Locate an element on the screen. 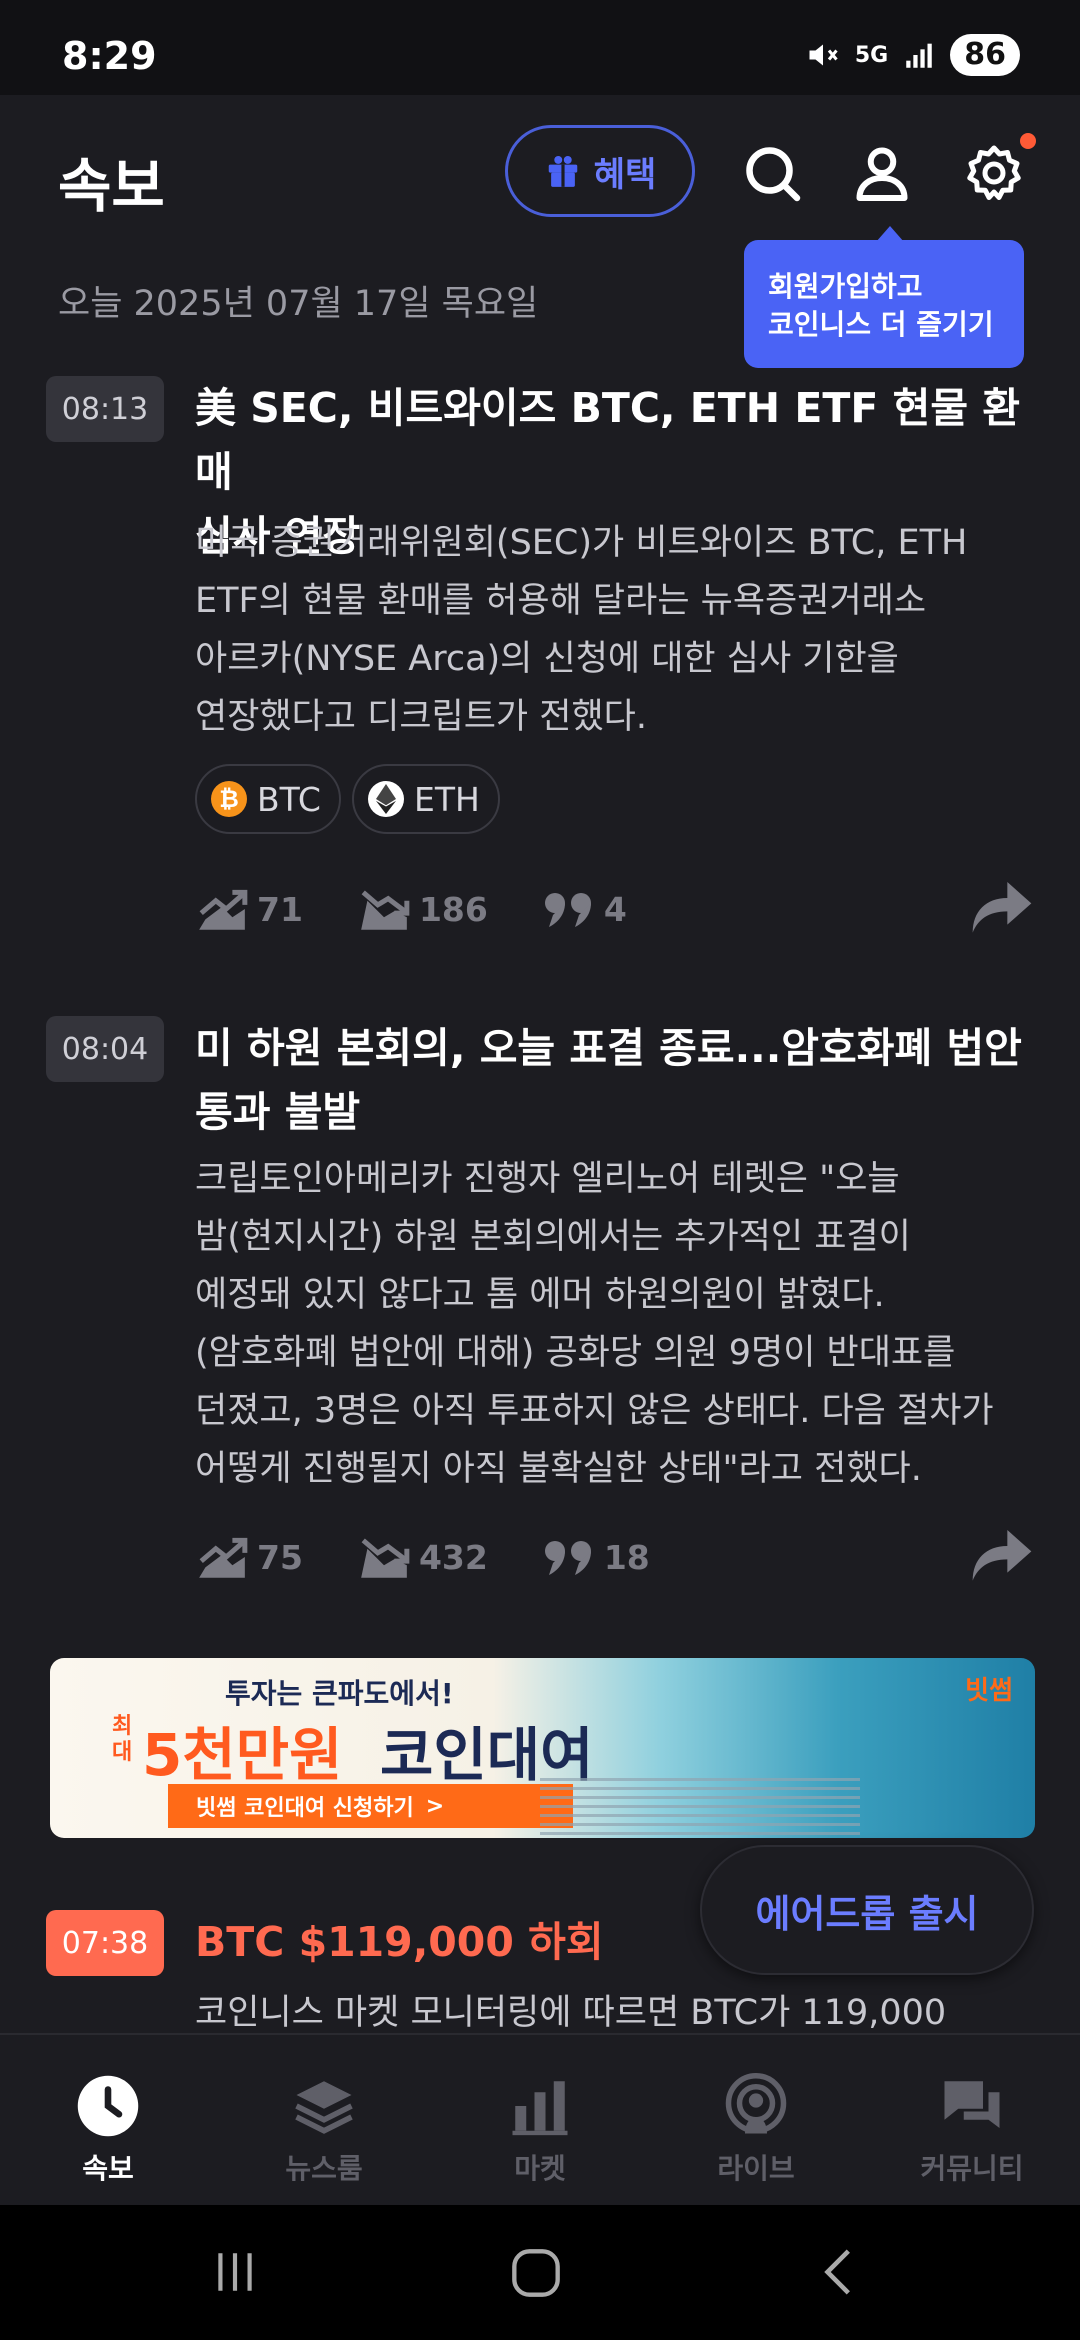 This screenshot has width=1080, height=2340. nav-label: 뉴스룸 is located at coordinates (324, 2168).